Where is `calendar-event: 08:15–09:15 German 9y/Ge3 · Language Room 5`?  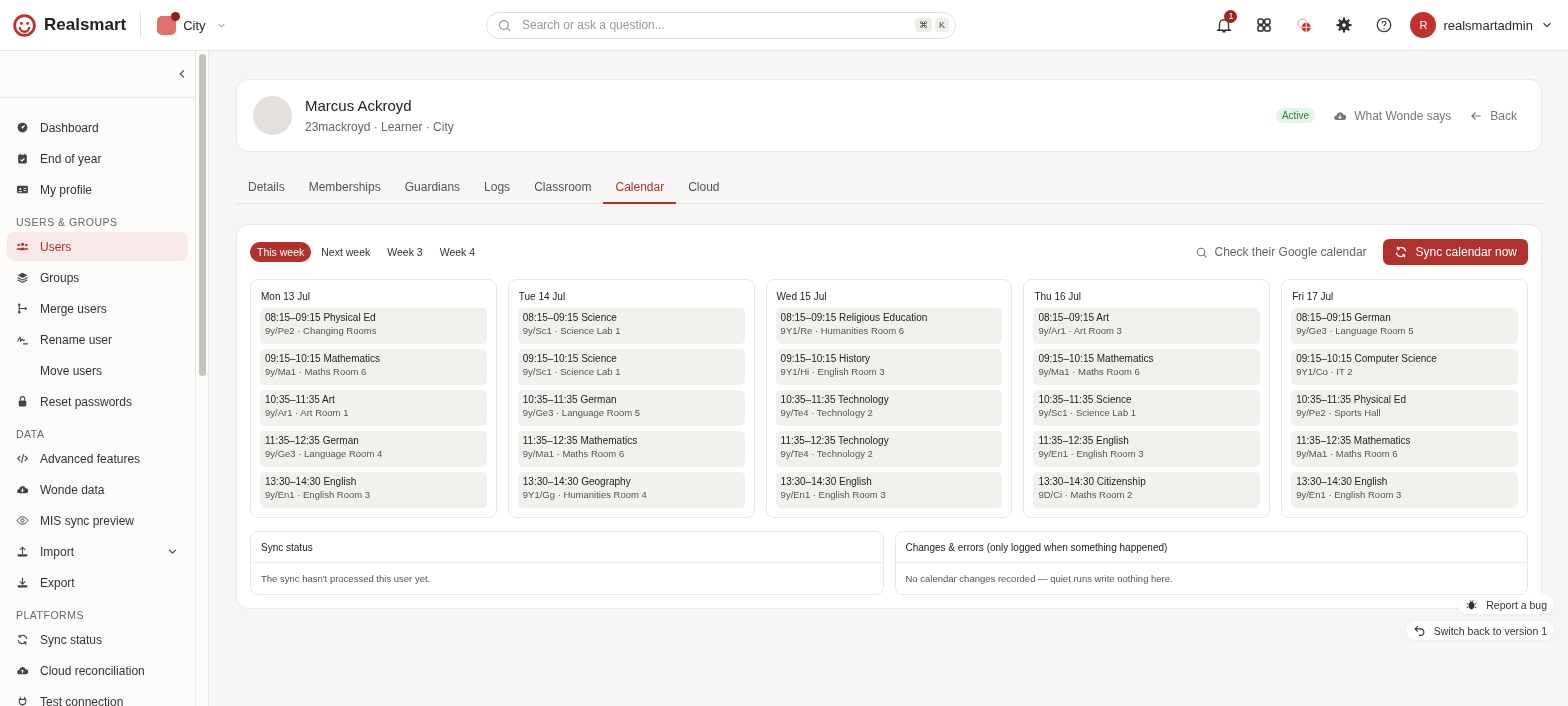
calendar-event: 08:15–09:15 German 9y/Ge3 · Language Room 5 is located at coordinates (1404, 326).